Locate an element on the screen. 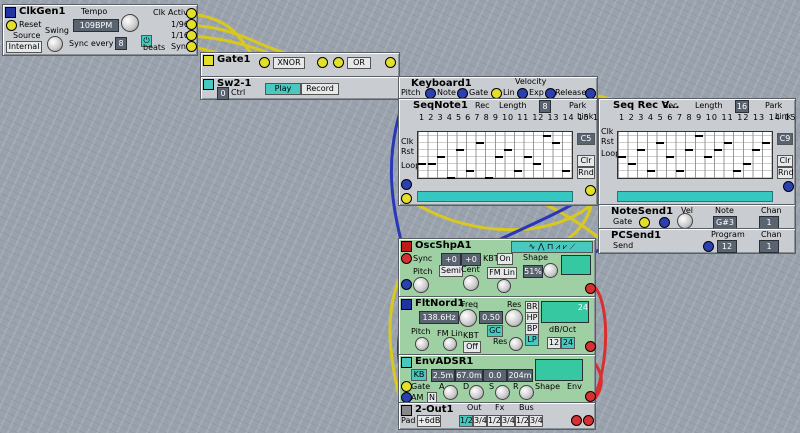  db24-button: 24 is located at coordinates (568, 343).